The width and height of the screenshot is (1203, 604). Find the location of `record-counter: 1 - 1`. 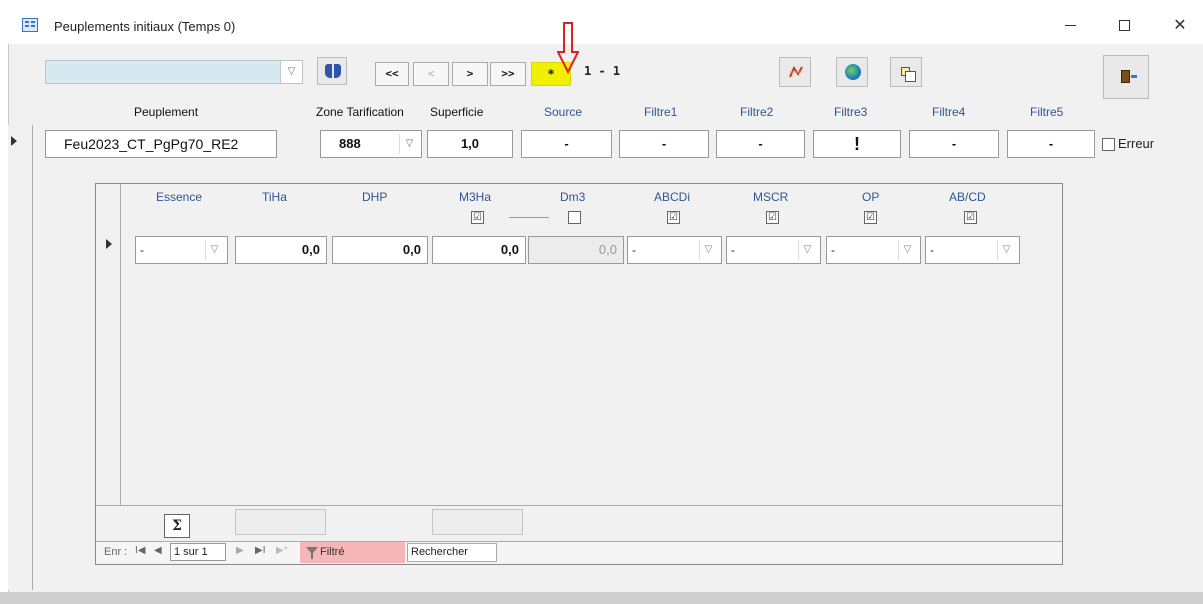

record-counter: 1 - 1 is located at coordinates (602, 71).